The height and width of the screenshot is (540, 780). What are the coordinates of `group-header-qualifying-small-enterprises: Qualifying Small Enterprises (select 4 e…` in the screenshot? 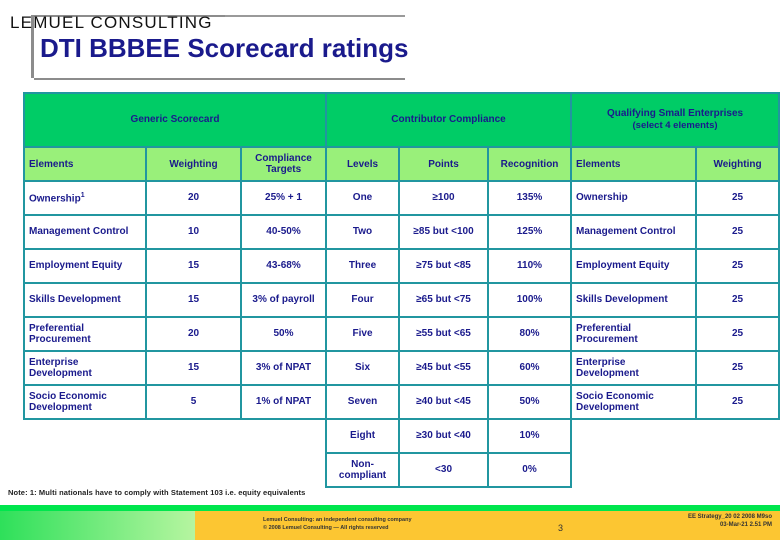 It's located at (675, 120).